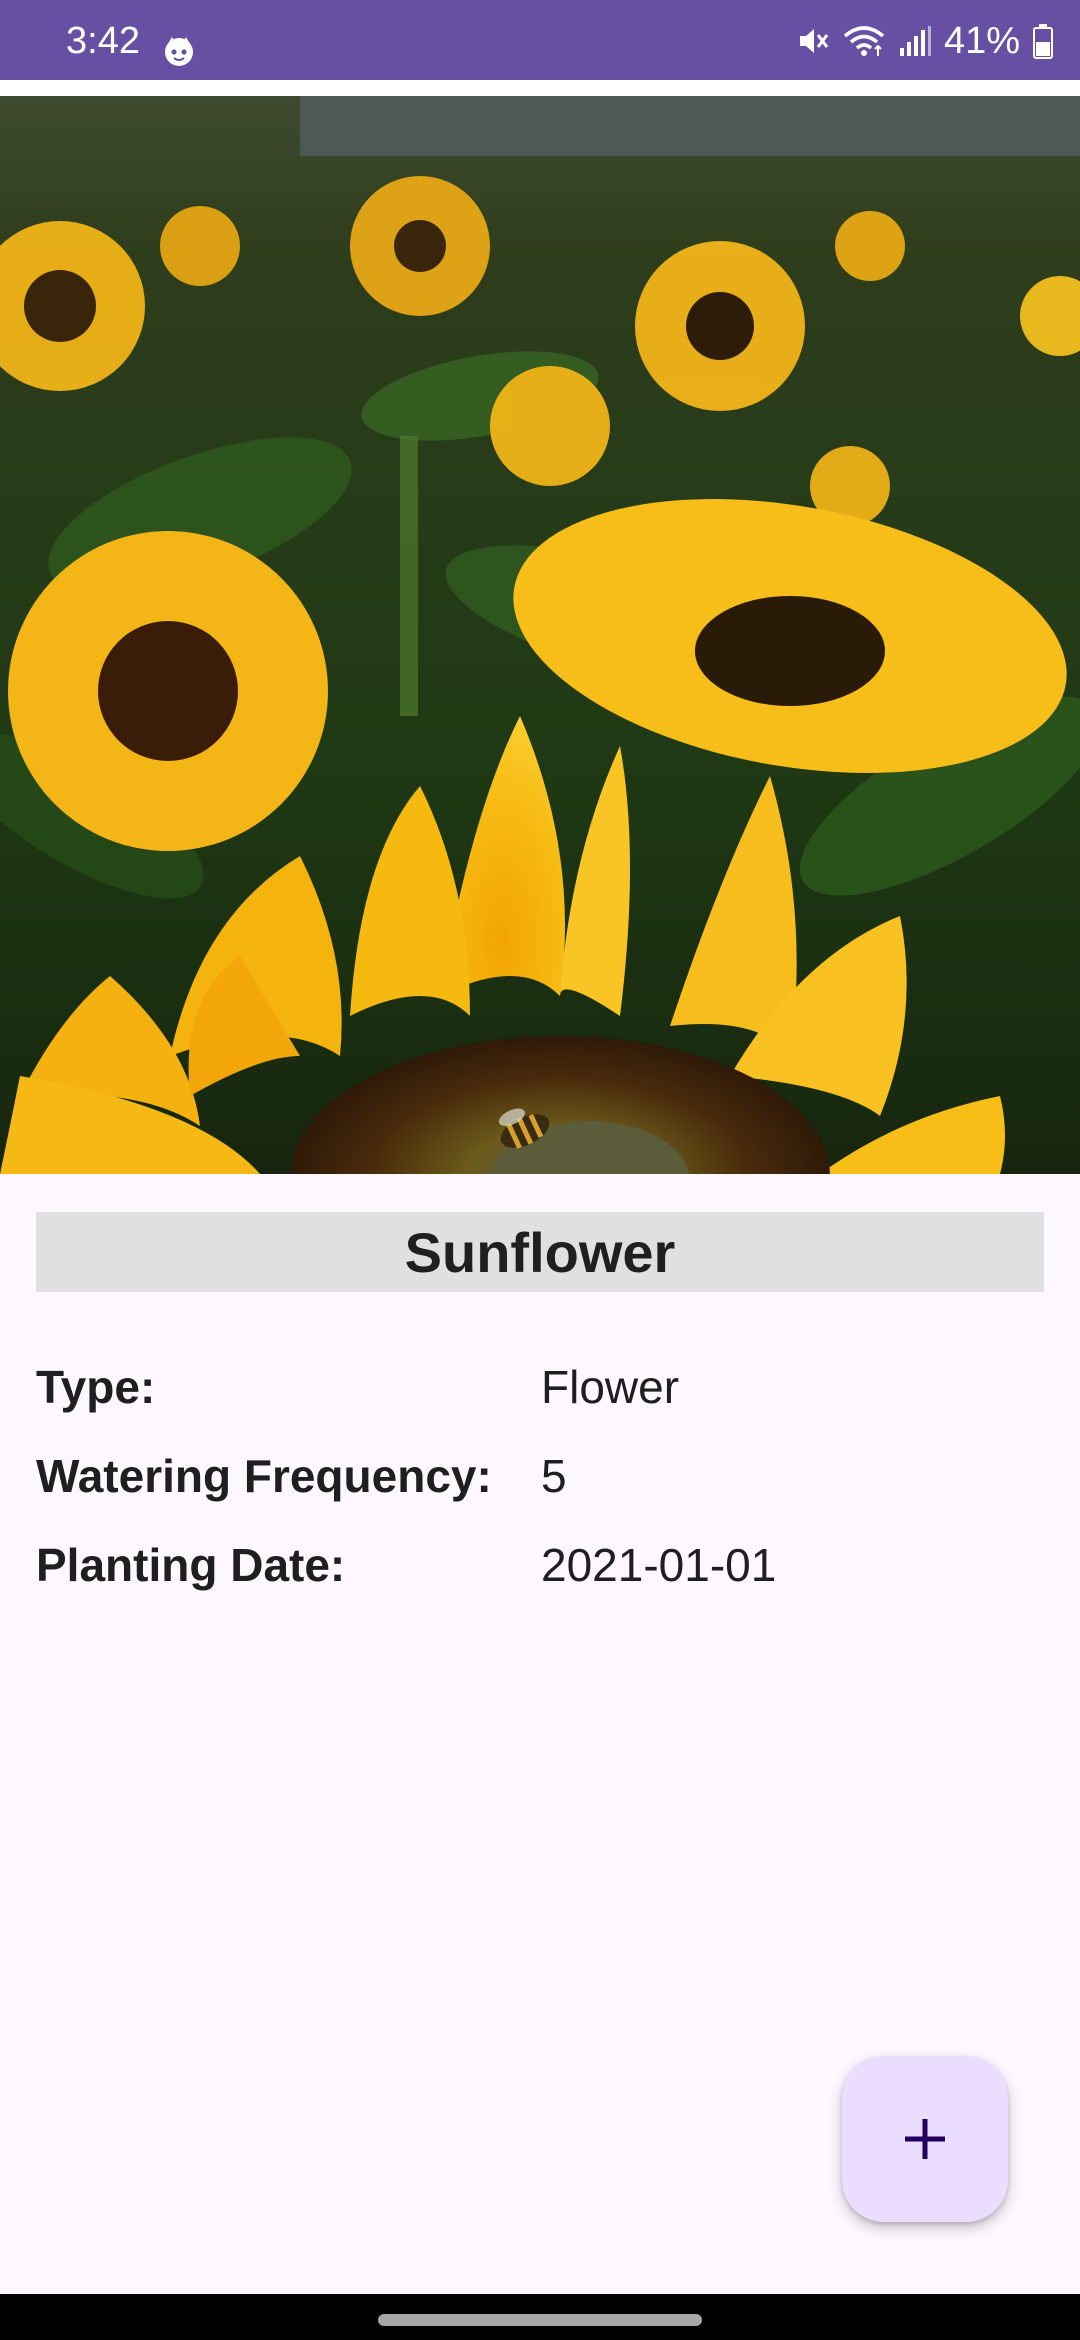 The image size is (1080, 2340). I want to click on plus-icon, so click(925, 2139).